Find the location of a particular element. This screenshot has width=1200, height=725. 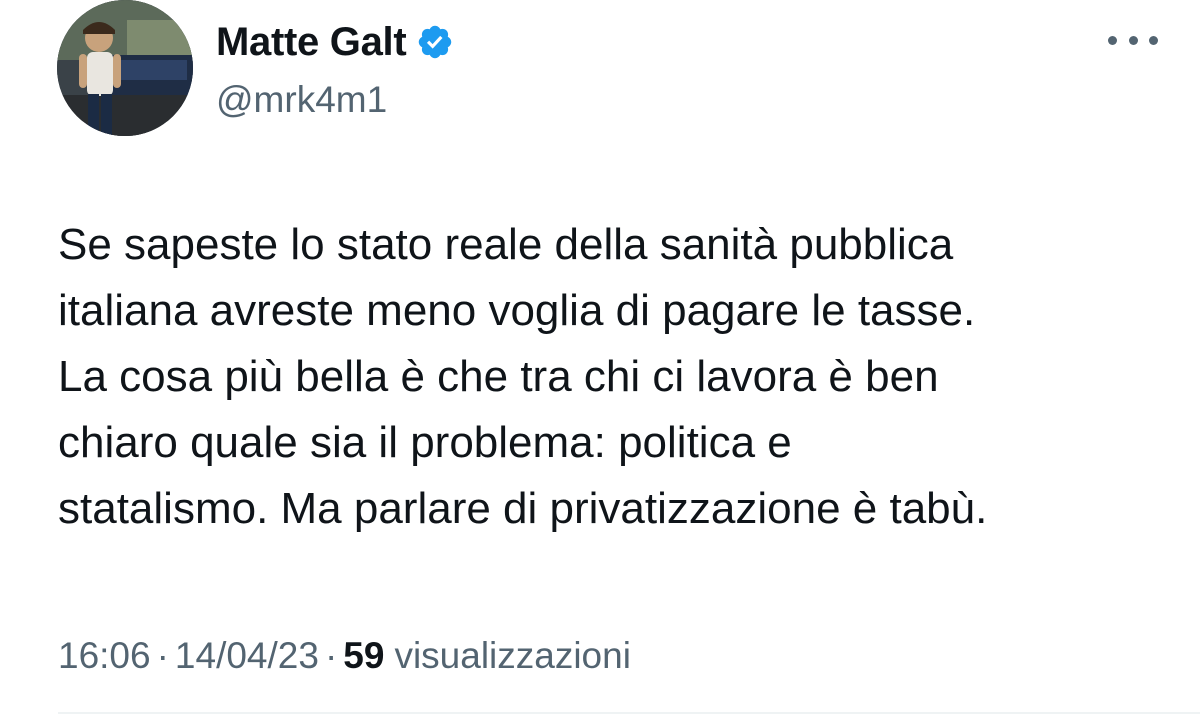

author-display-name: Matte Galt is located at coordinates (311, 42).